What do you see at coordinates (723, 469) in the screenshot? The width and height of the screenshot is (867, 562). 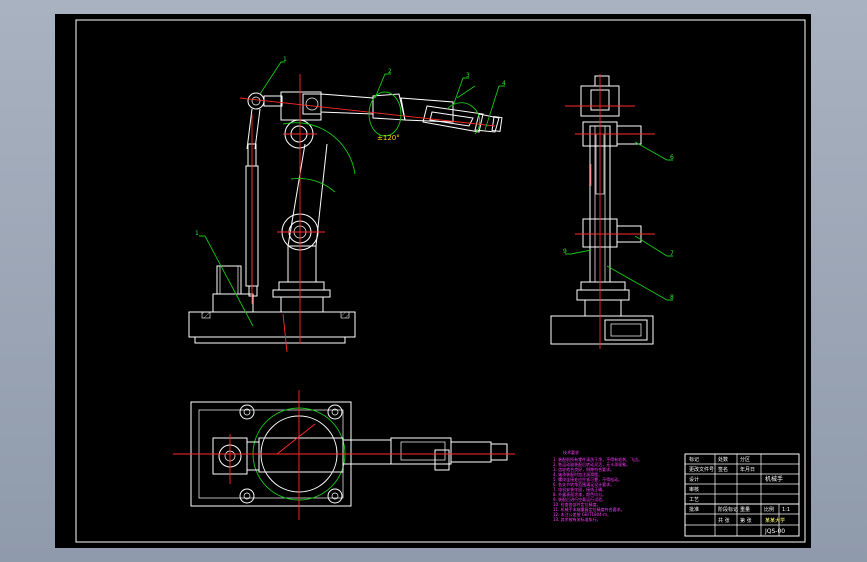 I see `tb-cell-sign: 签名` at bounding box center [723, 469].